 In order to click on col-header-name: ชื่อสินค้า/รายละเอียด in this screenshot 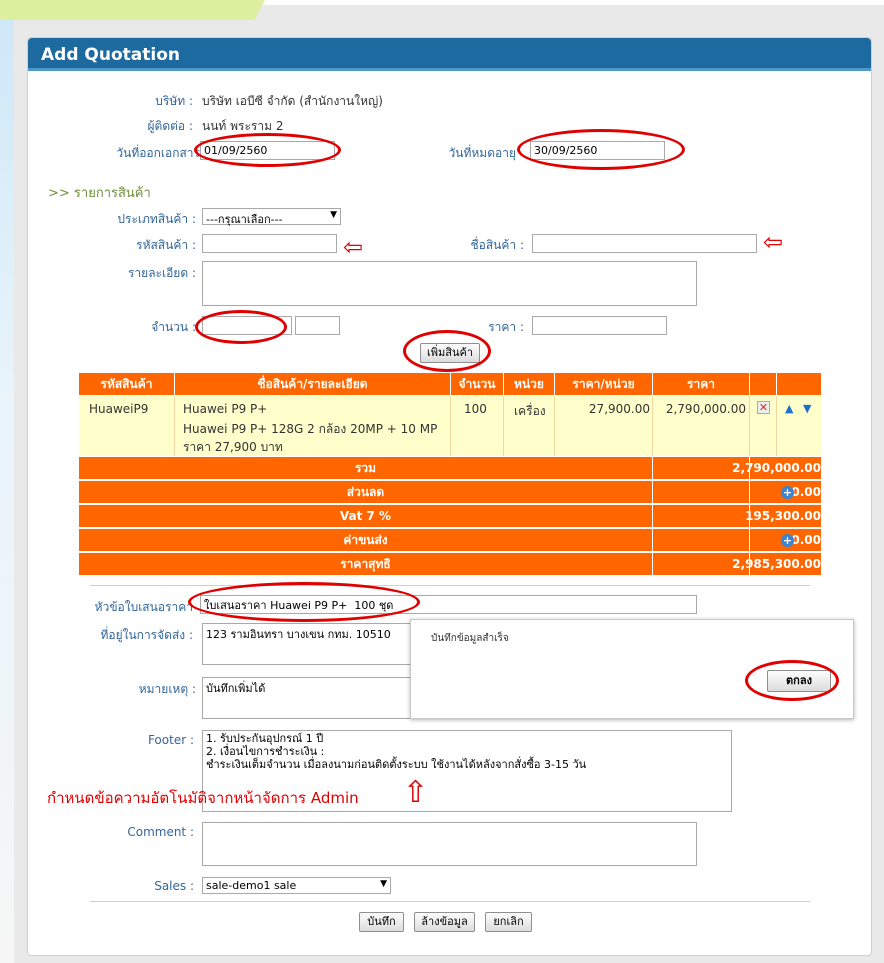, I will do `click(312, 384)`.